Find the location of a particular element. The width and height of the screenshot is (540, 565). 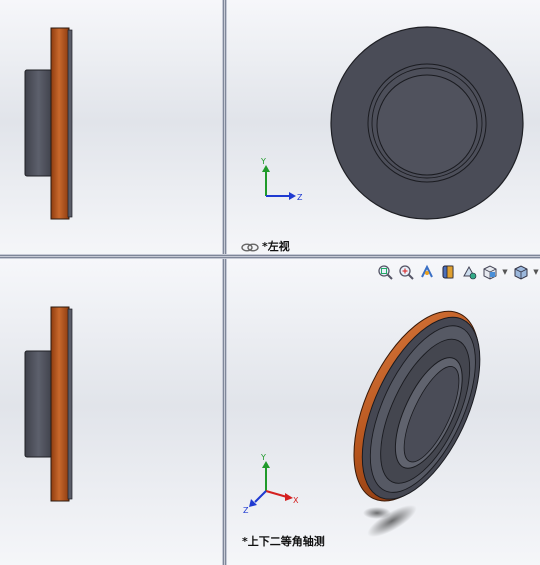

heads-up-view-toolbar: ▼ ▼ is located at coordinates (457, 271).